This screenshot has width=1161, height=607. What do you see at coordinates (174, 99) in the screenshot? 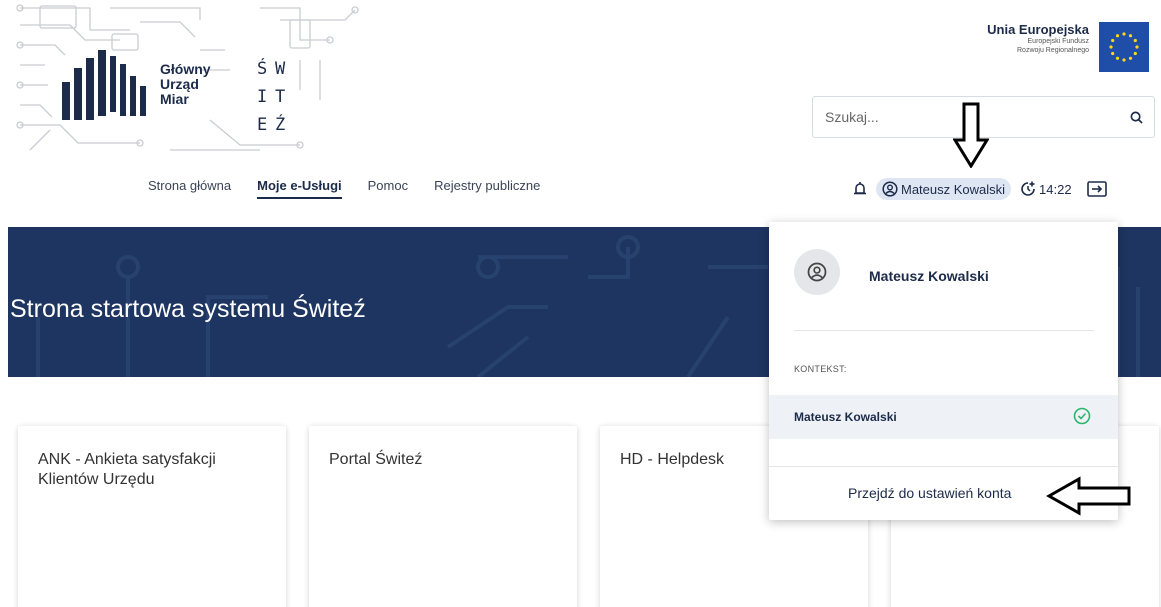
I see `logo-line-3: Miar` at bounding box center [174, 99].